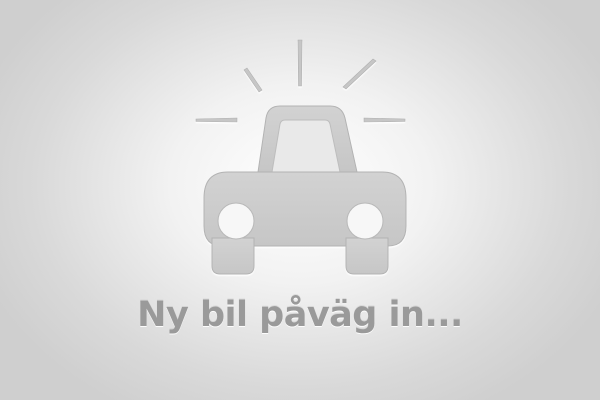 The height and width of the screenshot is (400, 600). What do you see at coordinates (253, 80) in the screenshot?
I see `ray-left-upper` at bounding box center [253, 80].